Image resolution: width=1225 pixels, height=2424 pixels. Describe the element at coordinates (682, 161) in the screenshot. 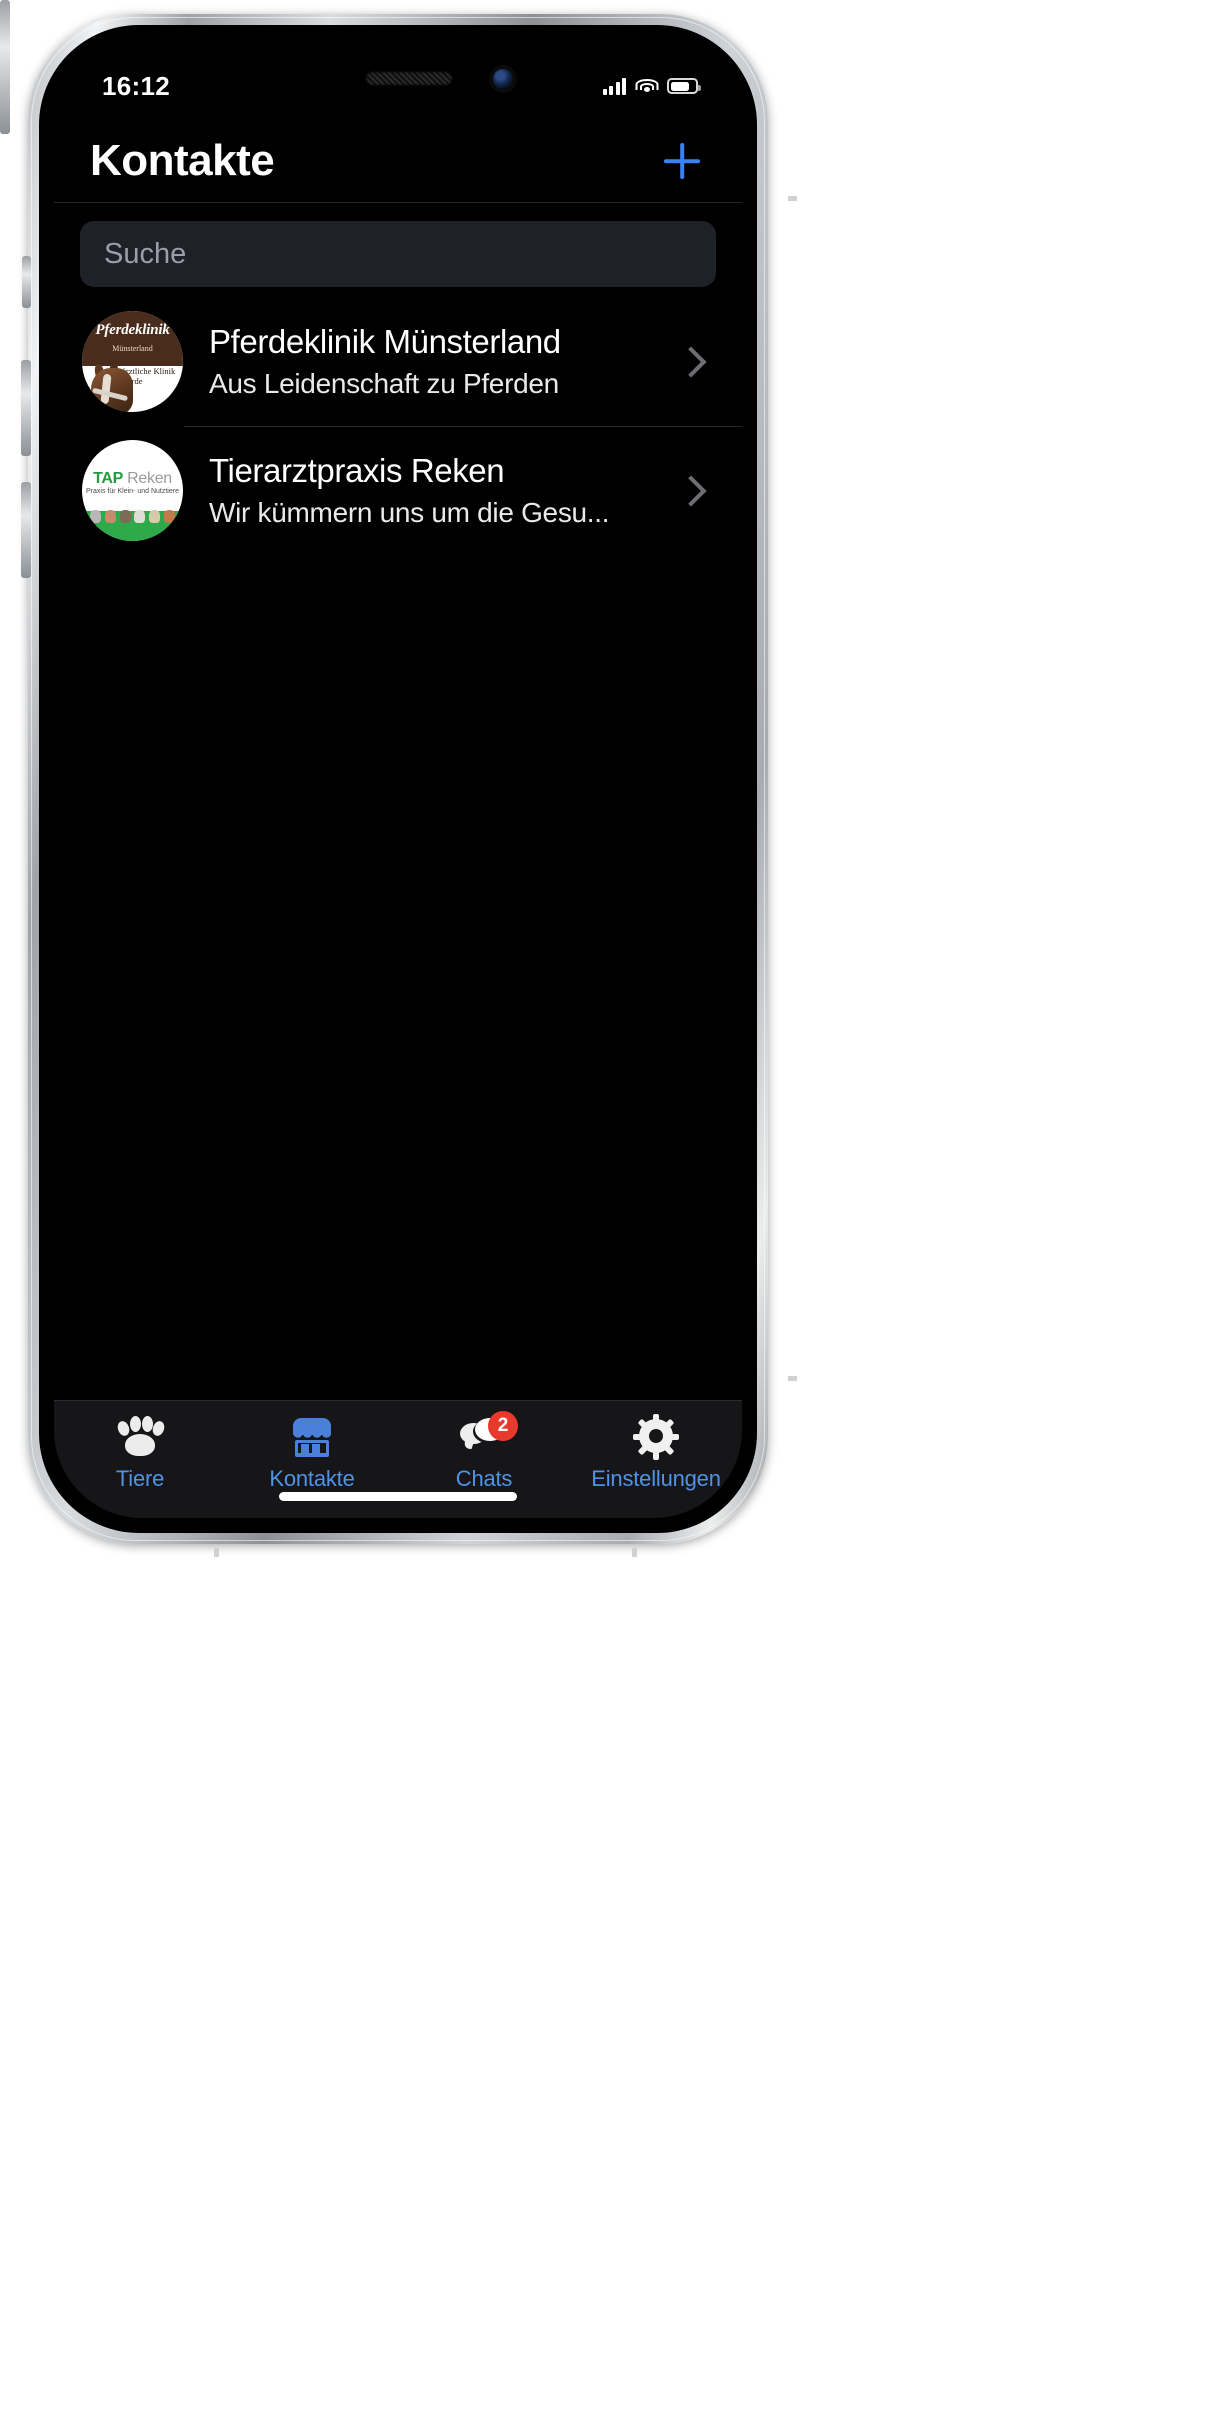

I see `plus-icon` at that location.